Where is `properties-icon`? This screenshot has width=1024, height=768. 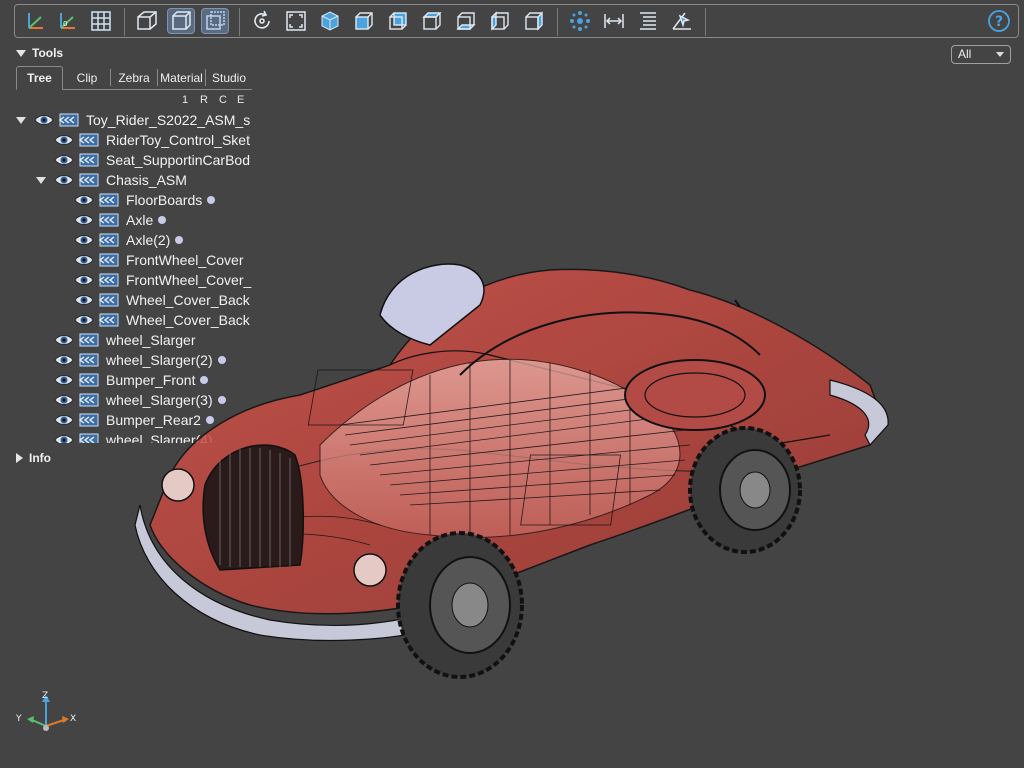
properties-icon is located at coordinates (648, 21).